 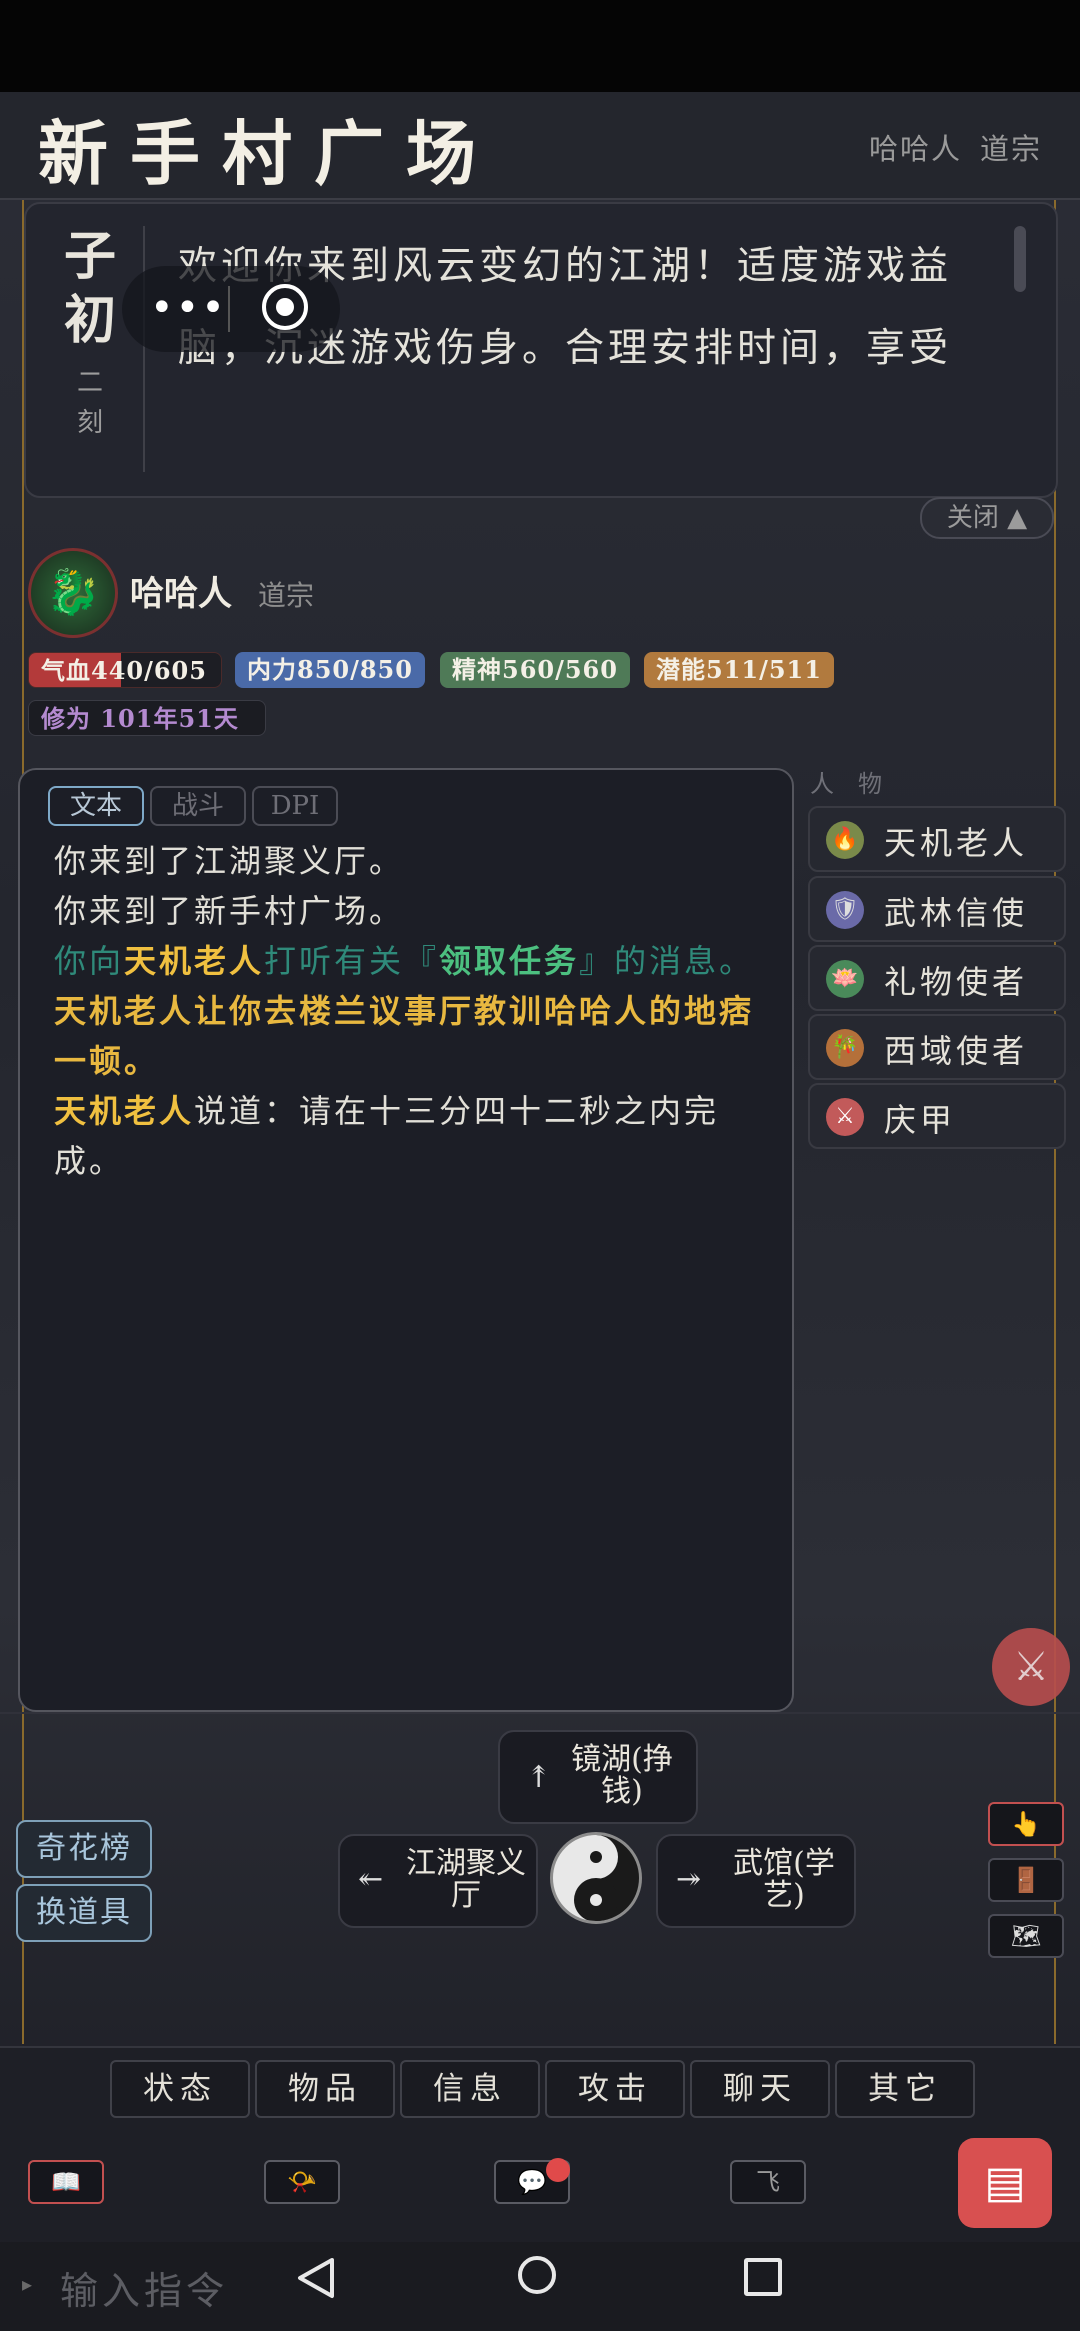 I want to click on close-target-icon, so click(x=285, y=307).